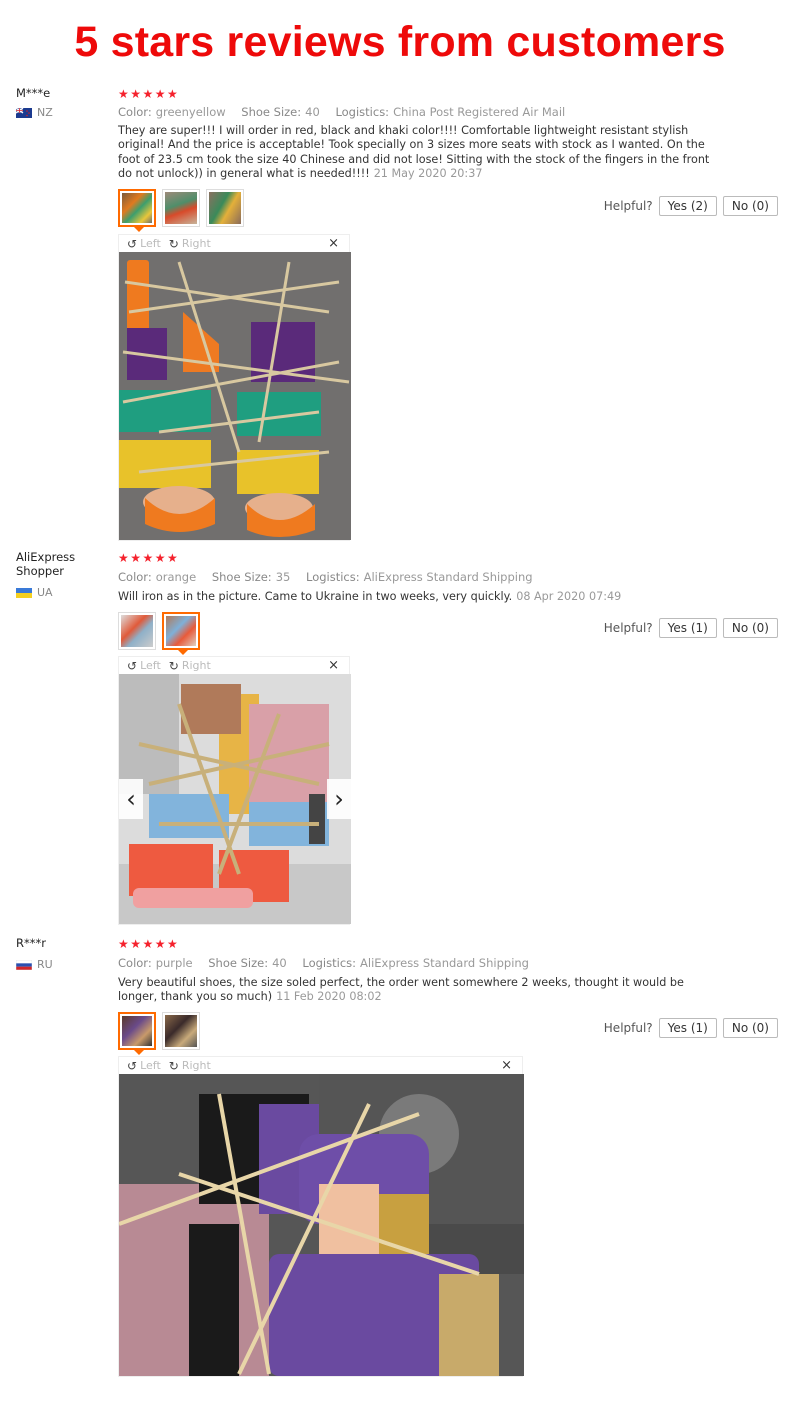 The width and height of the screenshot is (800, 1412). I want to click on helpful-votes: Helpful? Yes (2) No (0), so click(691, 206).